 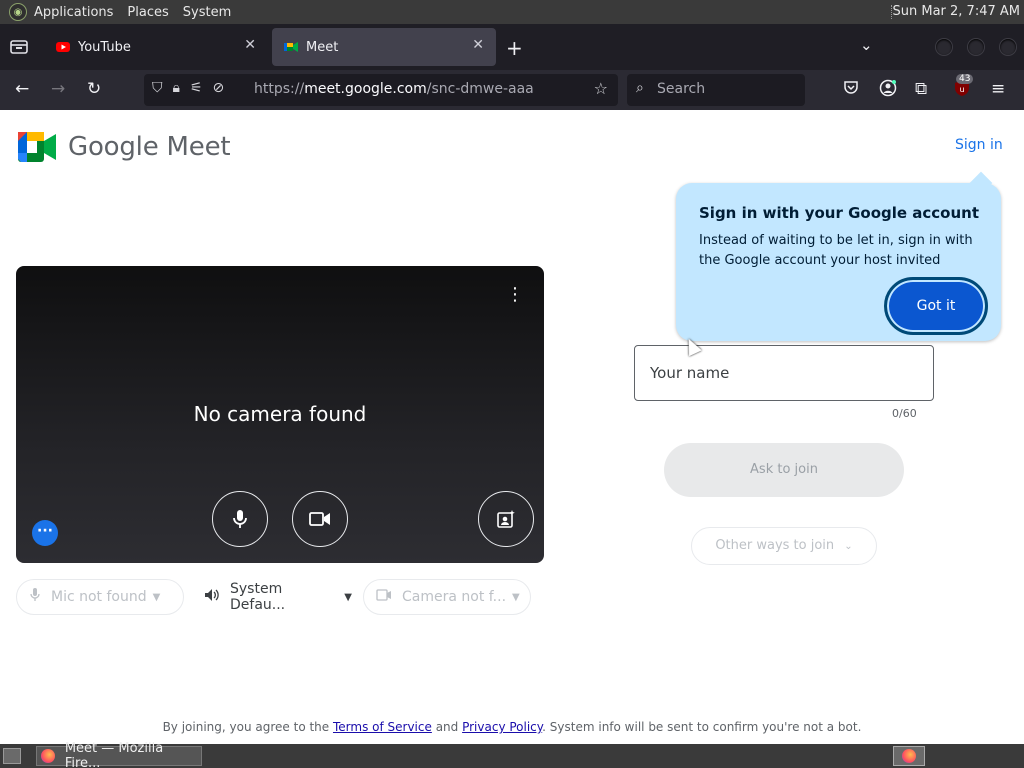 What do you see at coordinates (851, 89) in the screenshot?
I see `pocket-icon` at bounding box center [851, 89].